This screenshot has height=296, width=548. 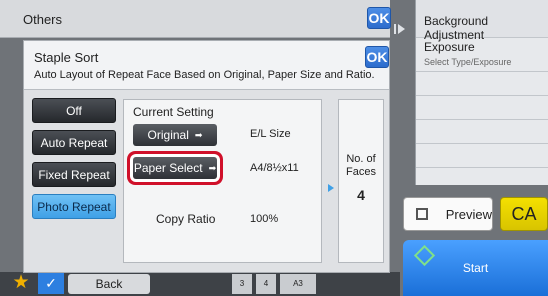 I want to click on dialog-ok-button: OK, so click(x=377, y=57).